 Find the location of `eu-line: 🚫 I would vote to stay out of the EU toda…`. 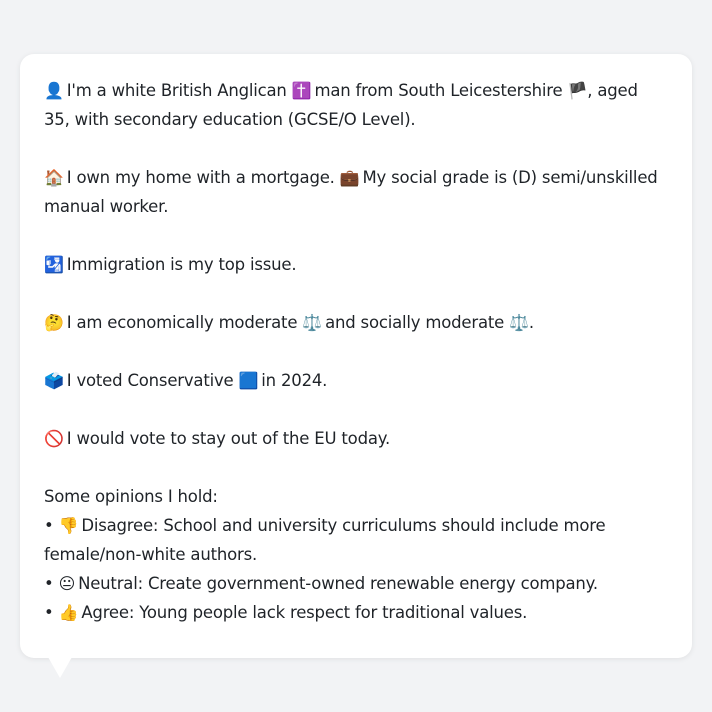

eu-line: 🚫 I would vote to stay out of the EU toda… is located at coordinates (356, 438).